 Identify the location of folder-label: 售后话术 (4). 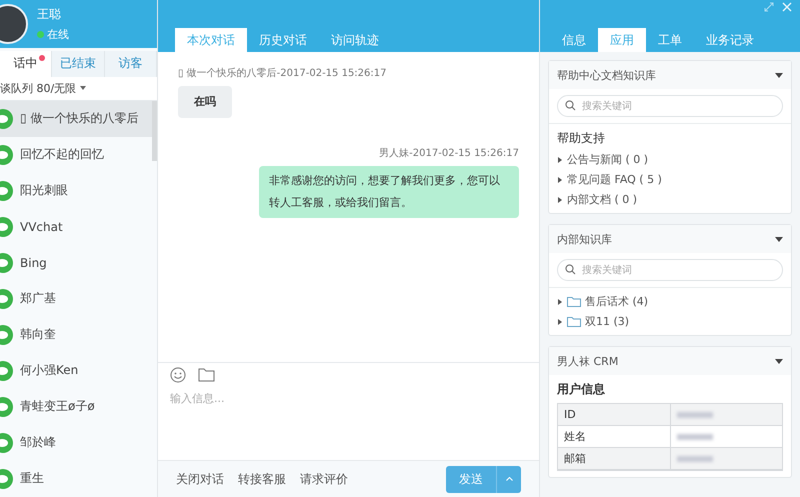
(616, 301).